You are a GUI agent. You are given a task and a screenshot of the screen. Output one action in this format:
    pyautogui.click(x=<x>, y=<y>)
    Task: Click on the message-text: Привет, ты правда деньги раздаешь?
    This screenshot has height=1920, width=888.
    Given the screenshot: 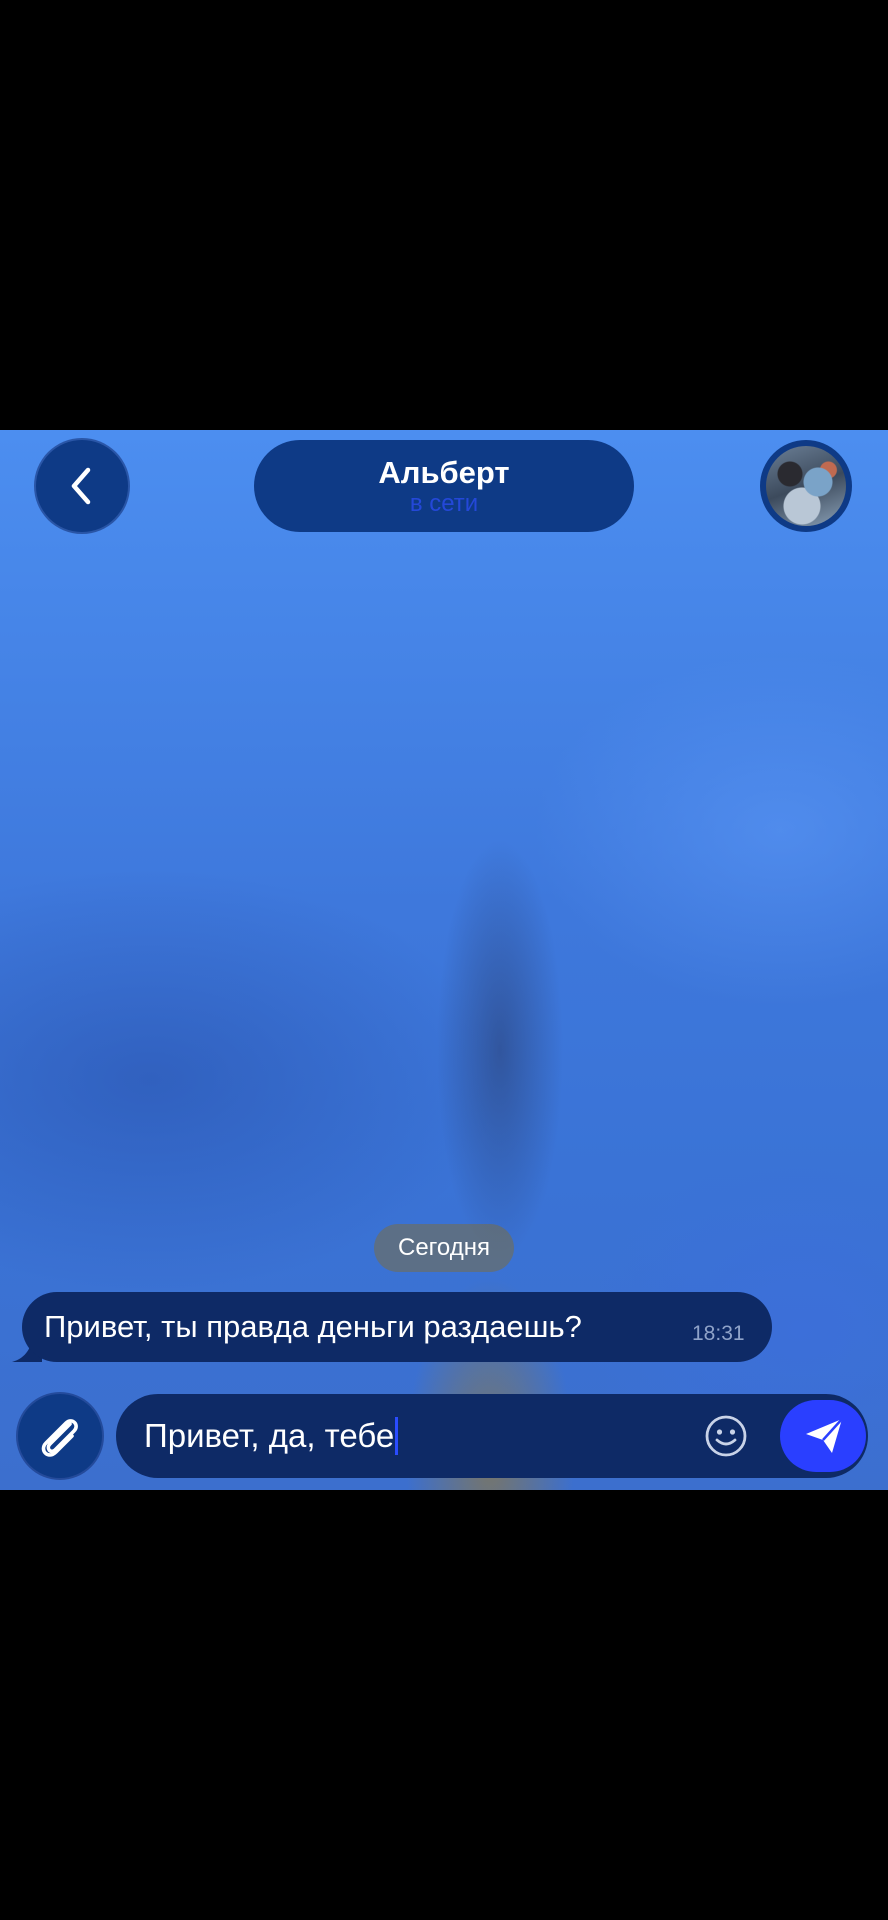 What is the action you would take?
    pyautogui.click(x=313, y=1326)
    